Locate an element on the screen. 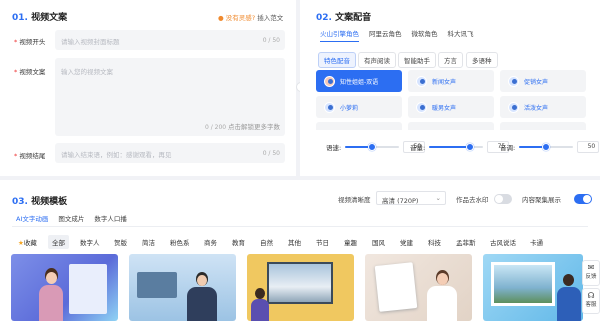 This screenshot has height=321, width=600. insert-example-link: ● 没有灵感? 插入范文 is located at coordinates (250, 17).